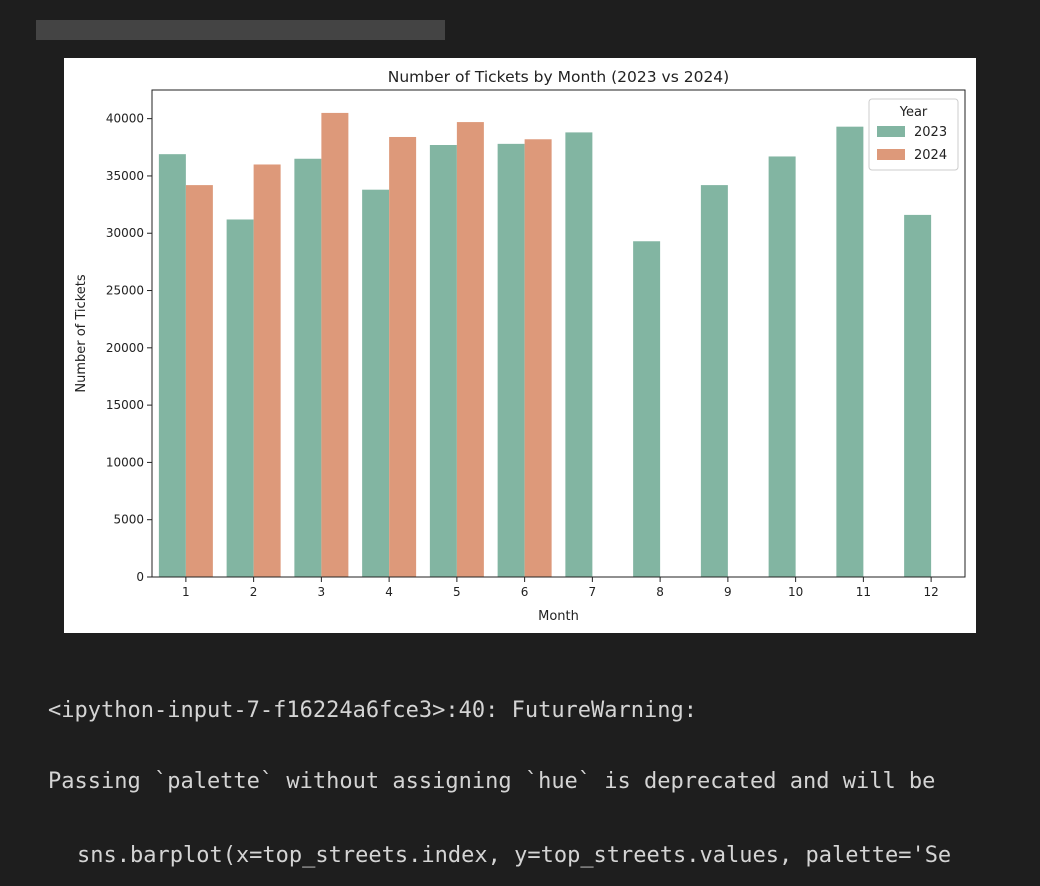 This screenshot has height=886, width=1040. I want to click on x-tick-label: 9, so click(728, 592).